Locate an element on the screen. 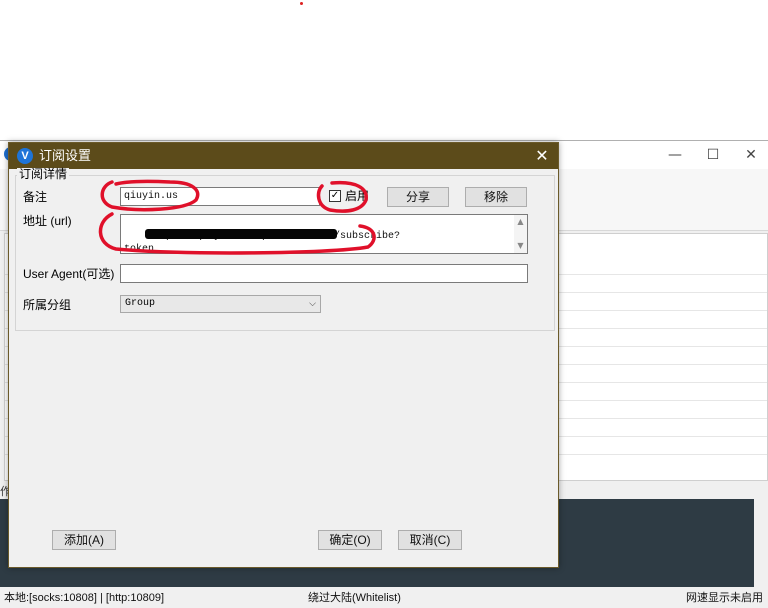 The height and width of the screenshot is (608, 768). user-agent-label: User Agent(可选) is located at coordinates (69, 274).